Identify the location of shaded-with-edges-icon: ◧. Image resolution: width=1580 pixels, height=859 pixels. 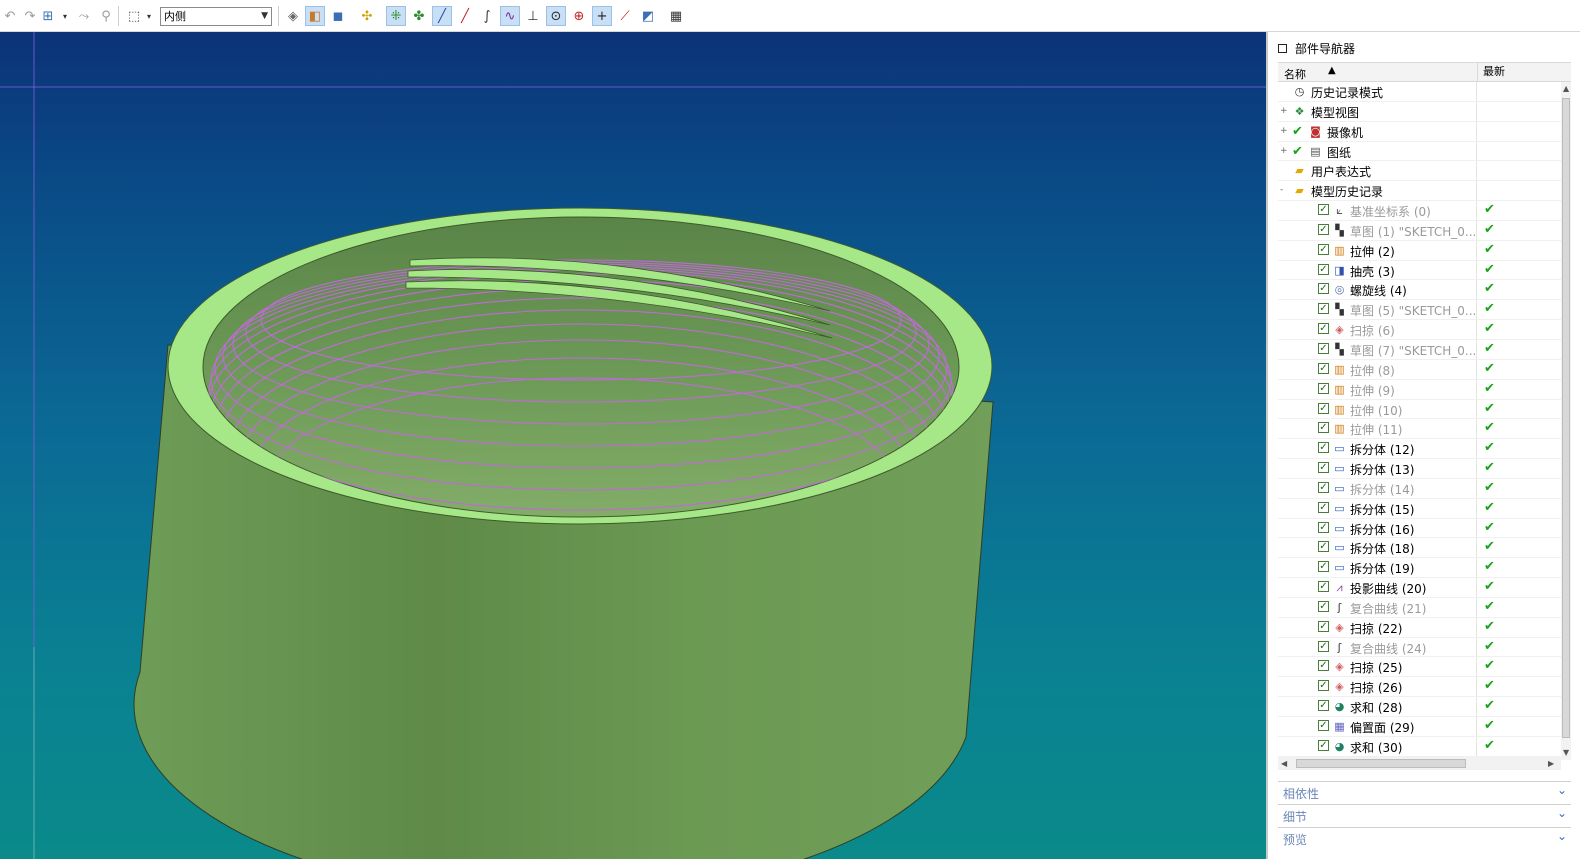
(315, 16).